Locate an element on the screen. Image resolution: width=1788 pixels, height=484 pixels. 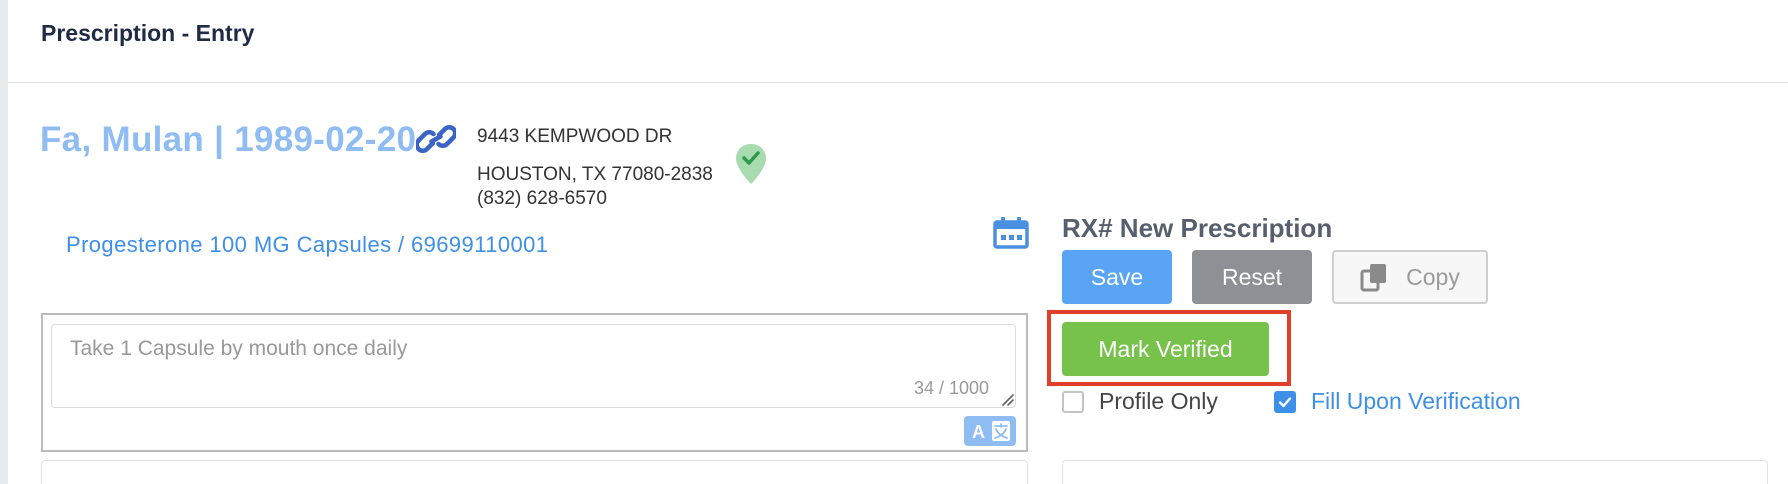
lower-left-panel is located at coordinates (534, 472).